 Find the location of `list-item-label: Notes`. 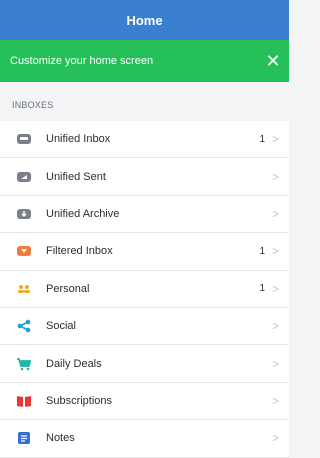

list-item-label: Notes is located at coordinates (60, 438).